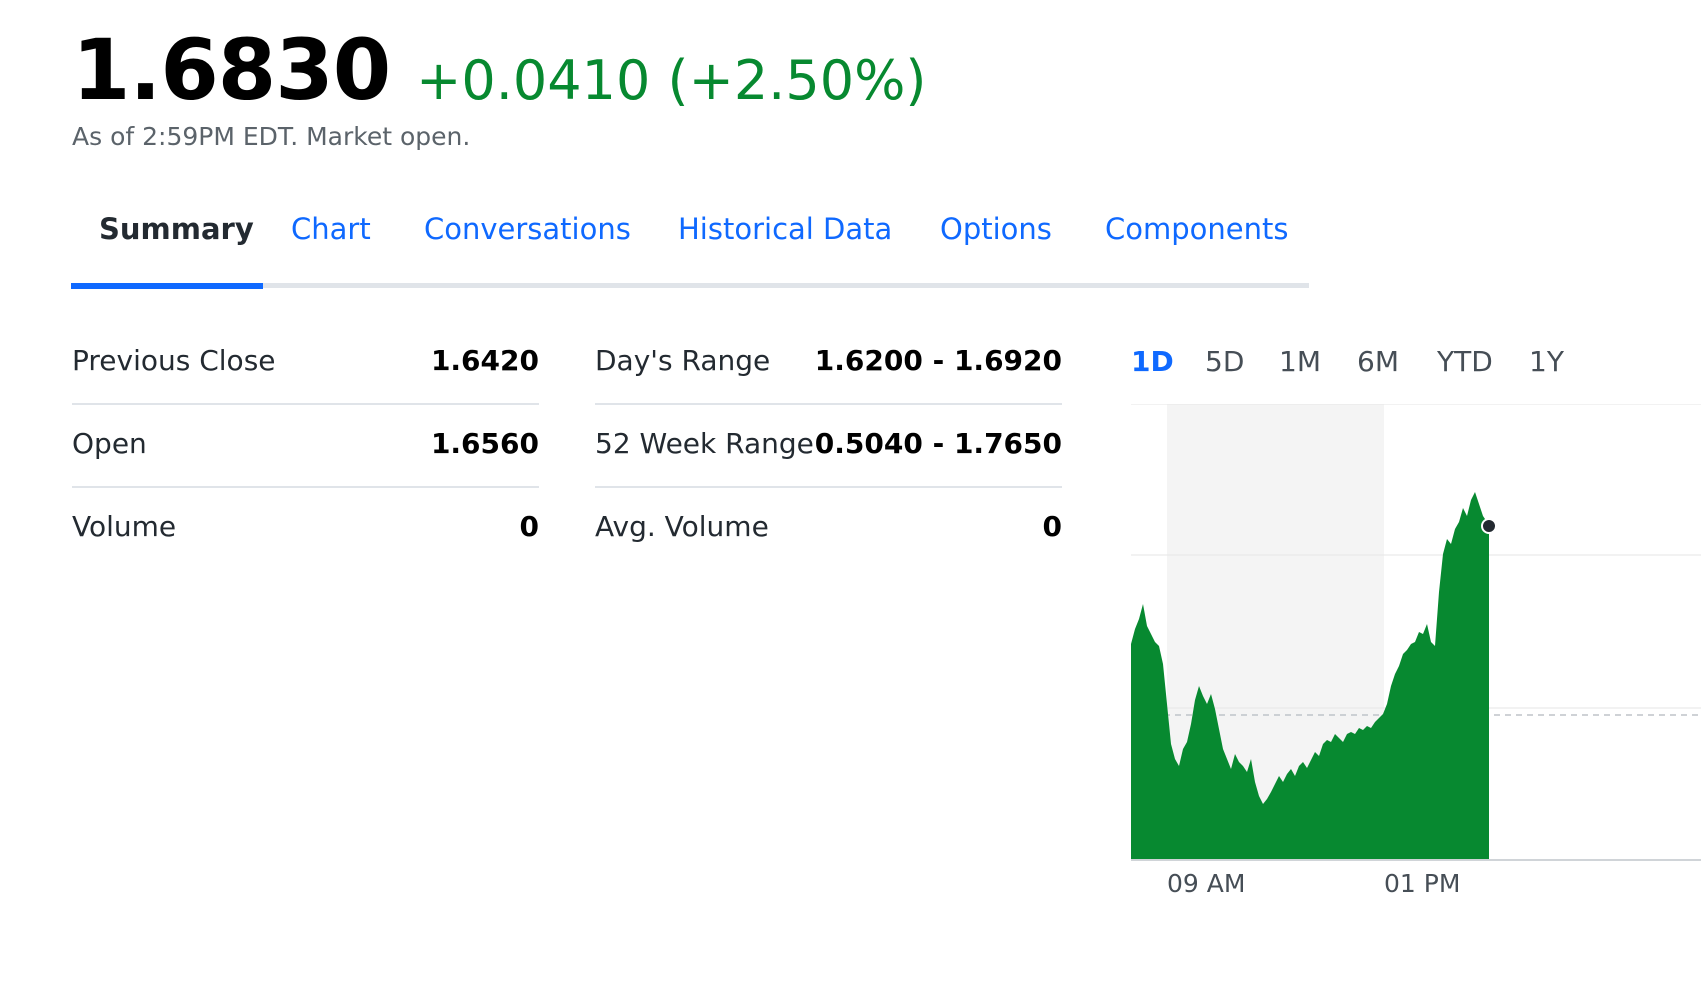 This screenshot has width=1701, height=992. Describe the element at coordinates (828, 529) in the screenshot. I see `stat-row-avg-volume: Avg. Volume 0` at that location.